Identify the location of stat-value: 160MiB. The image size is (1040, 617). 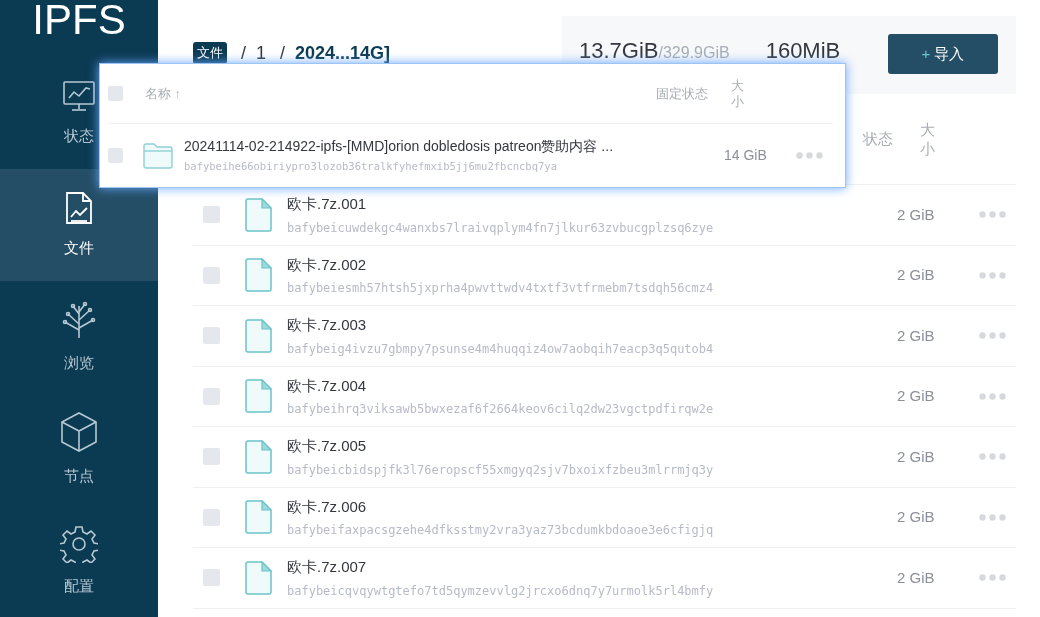
(803, 51).